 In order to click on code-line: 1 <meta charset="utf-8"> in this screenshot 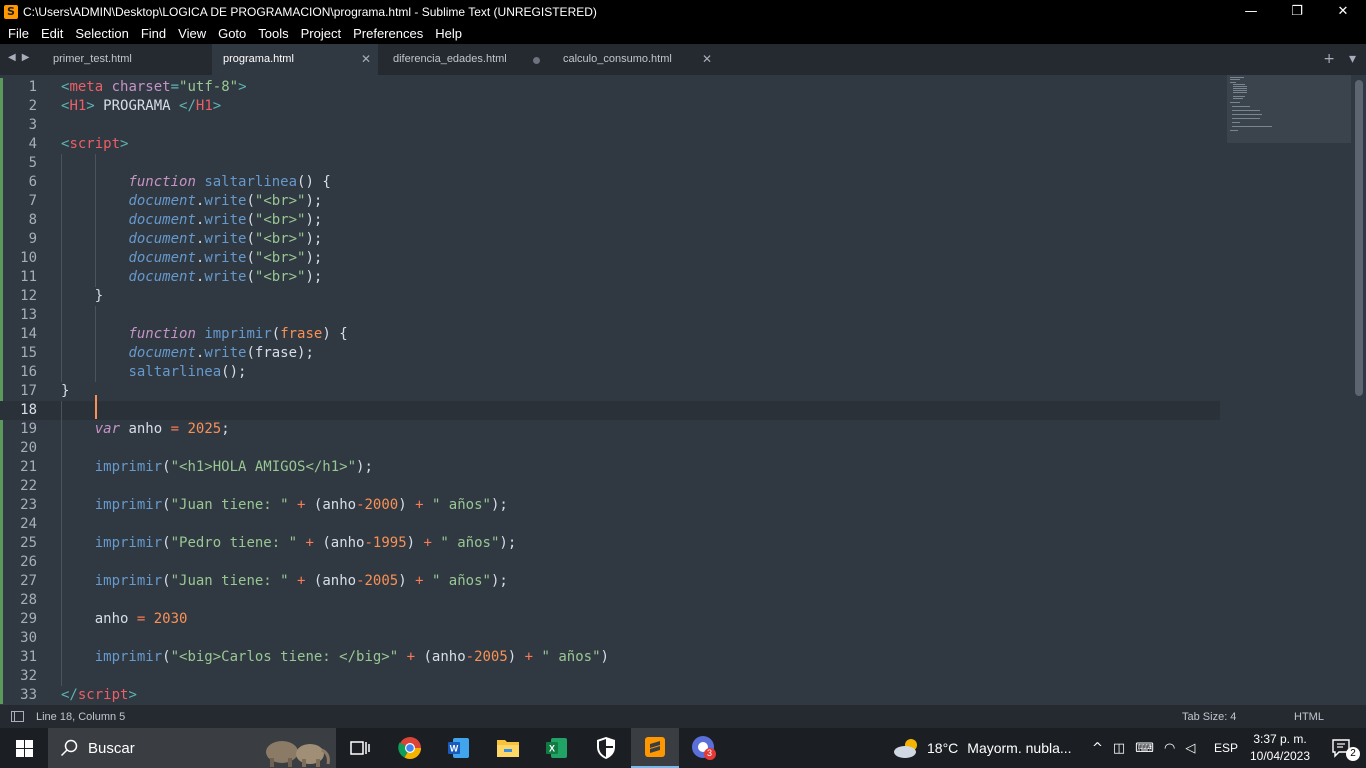, I will do `click(610, 87)`.